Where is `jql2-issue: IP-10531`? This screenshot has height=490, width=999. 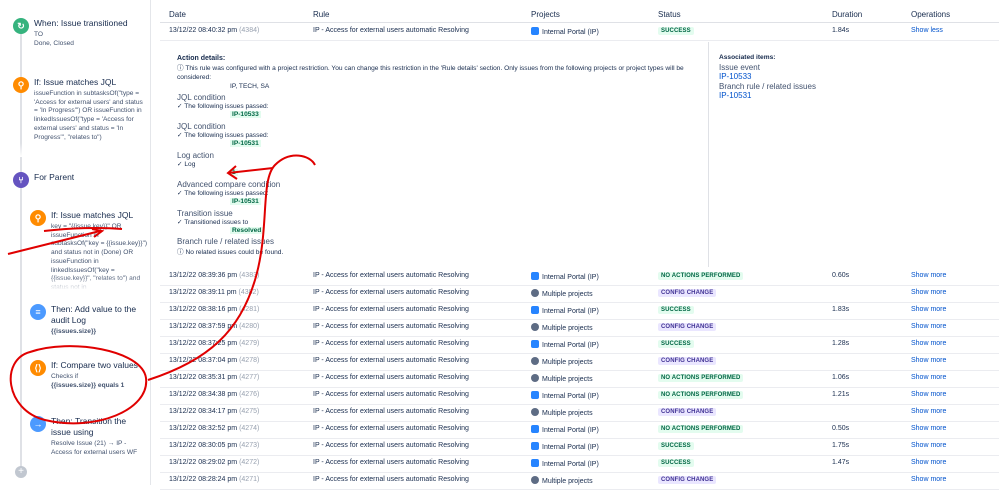
jql2-issue: IP-10531 is located at coordinates (245, 143).